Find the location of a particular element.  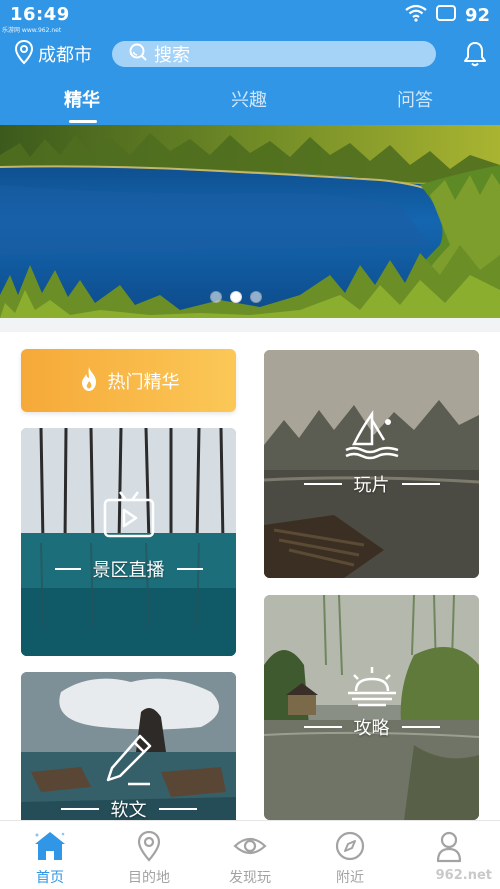

card-article: 软文 is located at coordinates (128, 746).